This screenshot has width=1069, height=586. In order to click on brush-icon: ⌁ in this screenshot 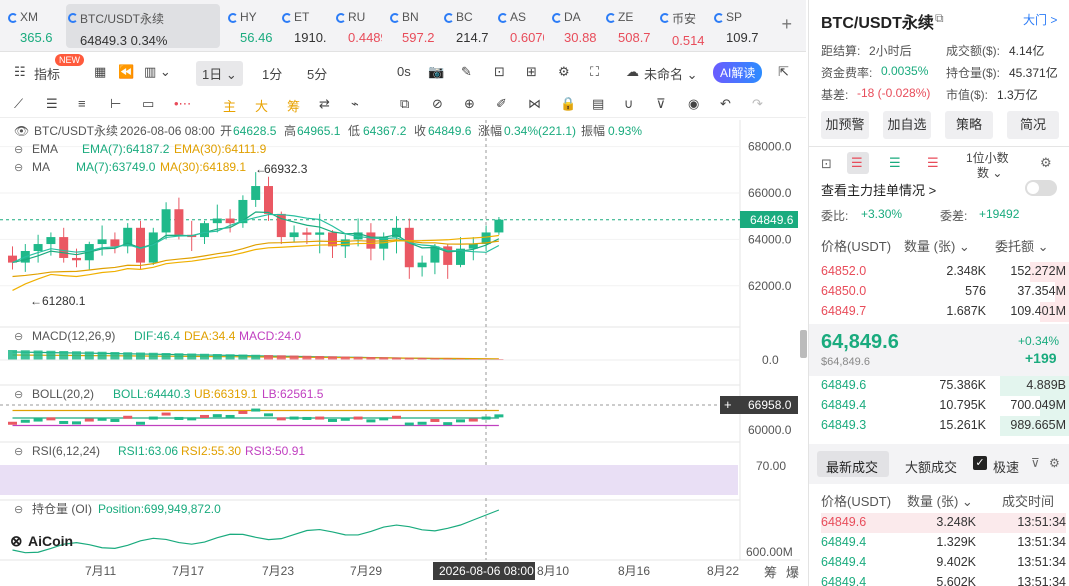, I will do `click(355, 104)`.